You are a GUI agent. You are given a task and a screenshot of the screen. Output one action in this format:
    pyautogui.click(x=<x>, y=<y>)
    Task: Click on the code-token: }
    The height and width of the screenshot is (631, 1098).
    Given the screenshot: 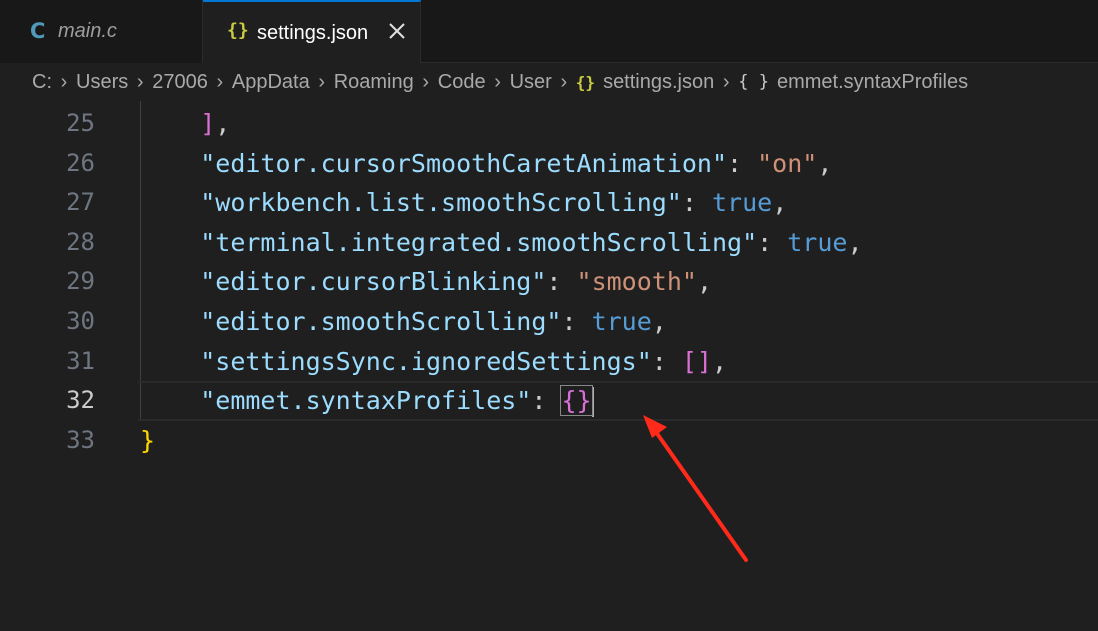 What is the action you would take?
    pyautogui.click(x=148, y=440)
    